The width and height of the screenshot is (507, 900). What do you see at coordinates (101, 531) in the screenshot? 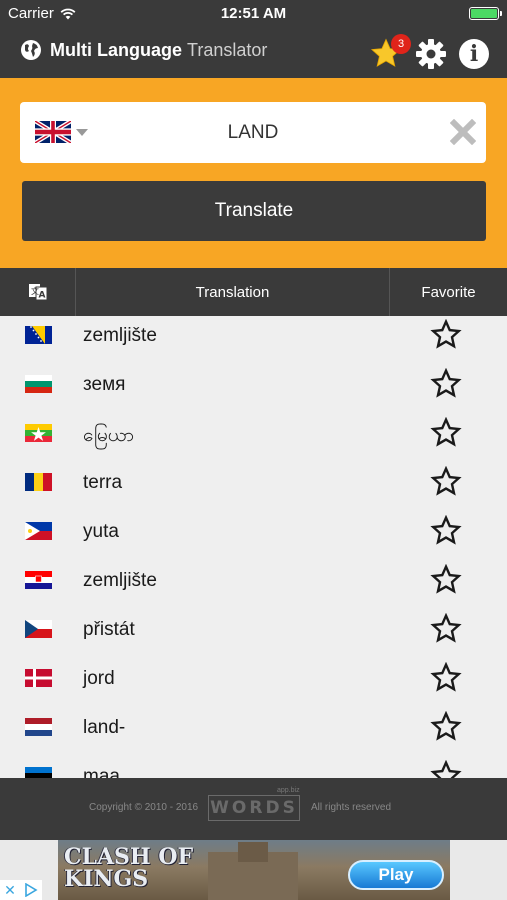
I see `translation-text: yuta` at bounding box center [101, 531].